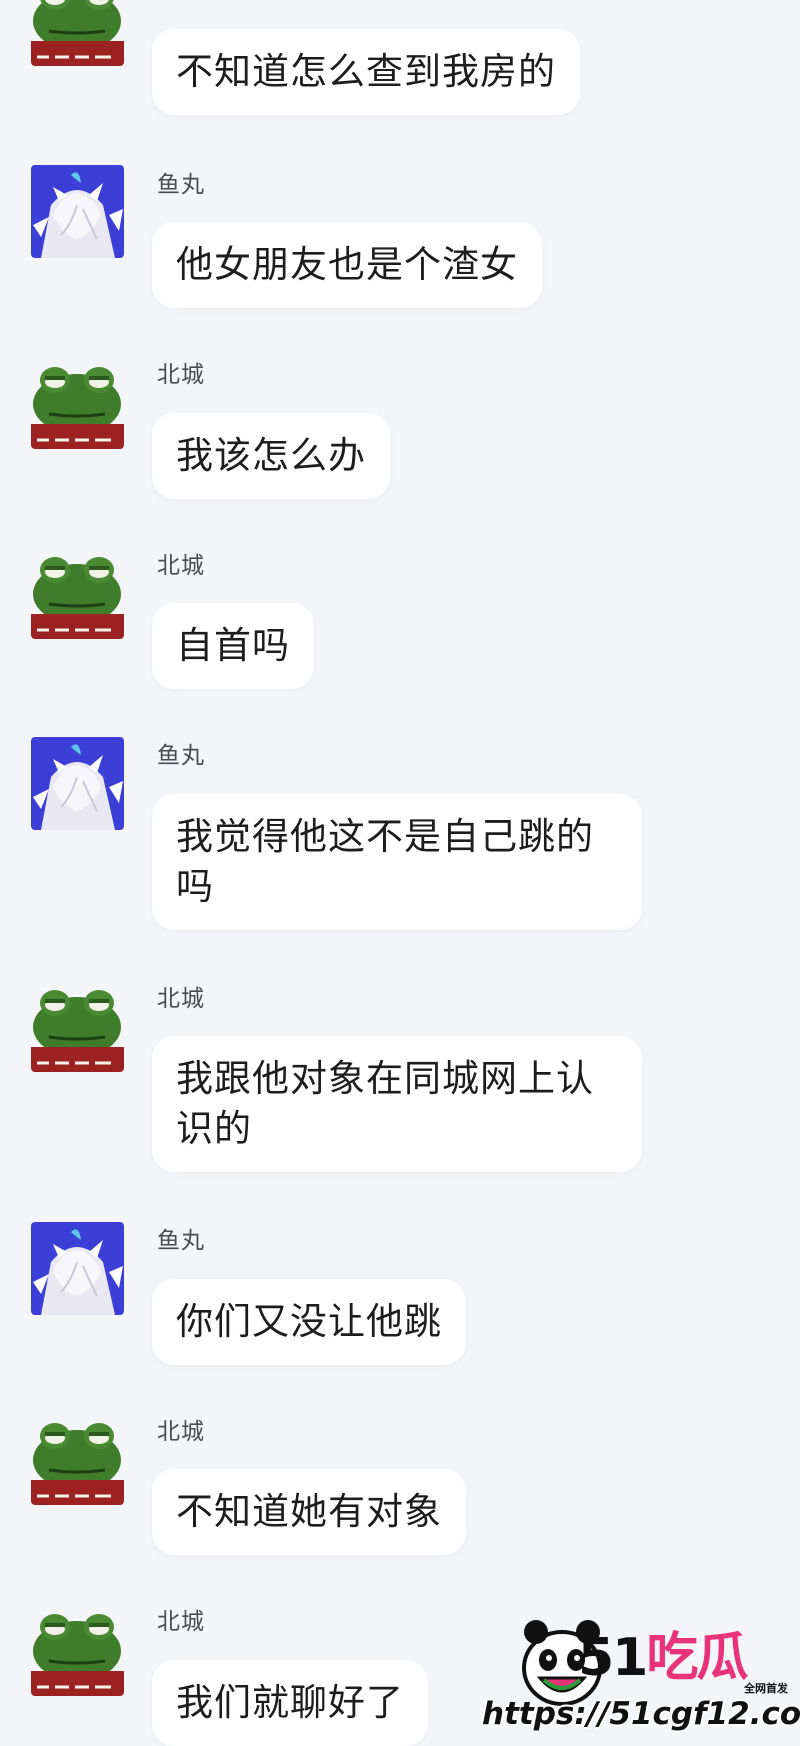 This screenshot has height=1746, width=800. Describe the element at coordinates (641, 1714) in the screenshot. I see `watermark-url: https://51cgf12.com` at that location.